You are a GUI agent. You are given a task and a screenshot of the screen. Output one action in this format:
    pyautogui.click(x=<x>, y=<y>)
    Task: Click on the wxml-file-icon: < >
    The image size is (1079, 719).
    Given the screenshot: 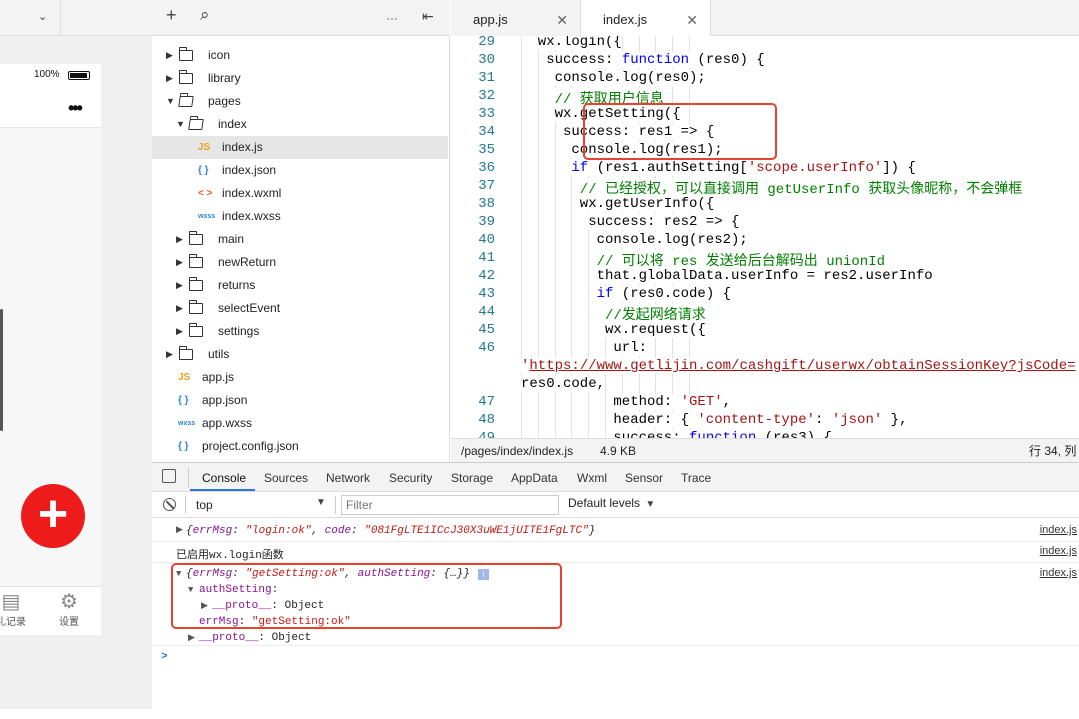 What is the action you would take?
    pyautogui.click(x=205, y=193)
    